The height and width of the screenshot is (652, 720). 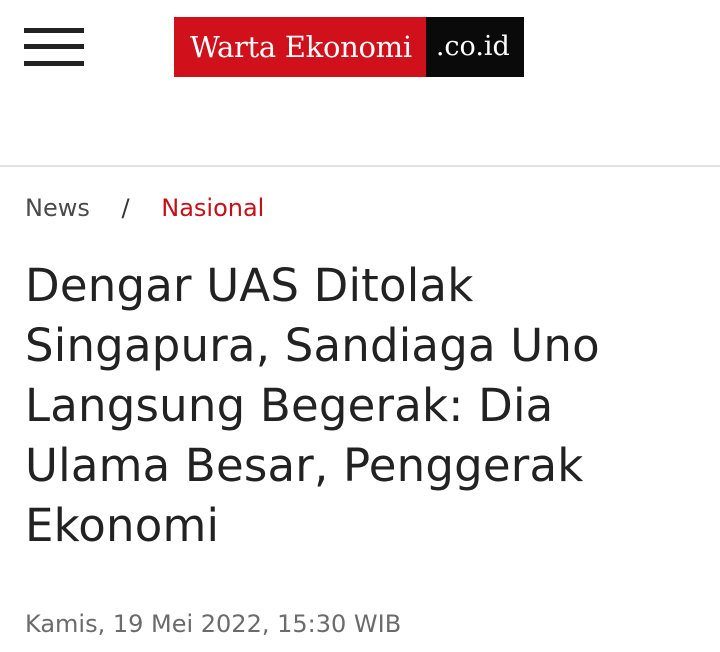 I want to click on logo-name: Warta Ekonomi, so click(x=300, y=47).